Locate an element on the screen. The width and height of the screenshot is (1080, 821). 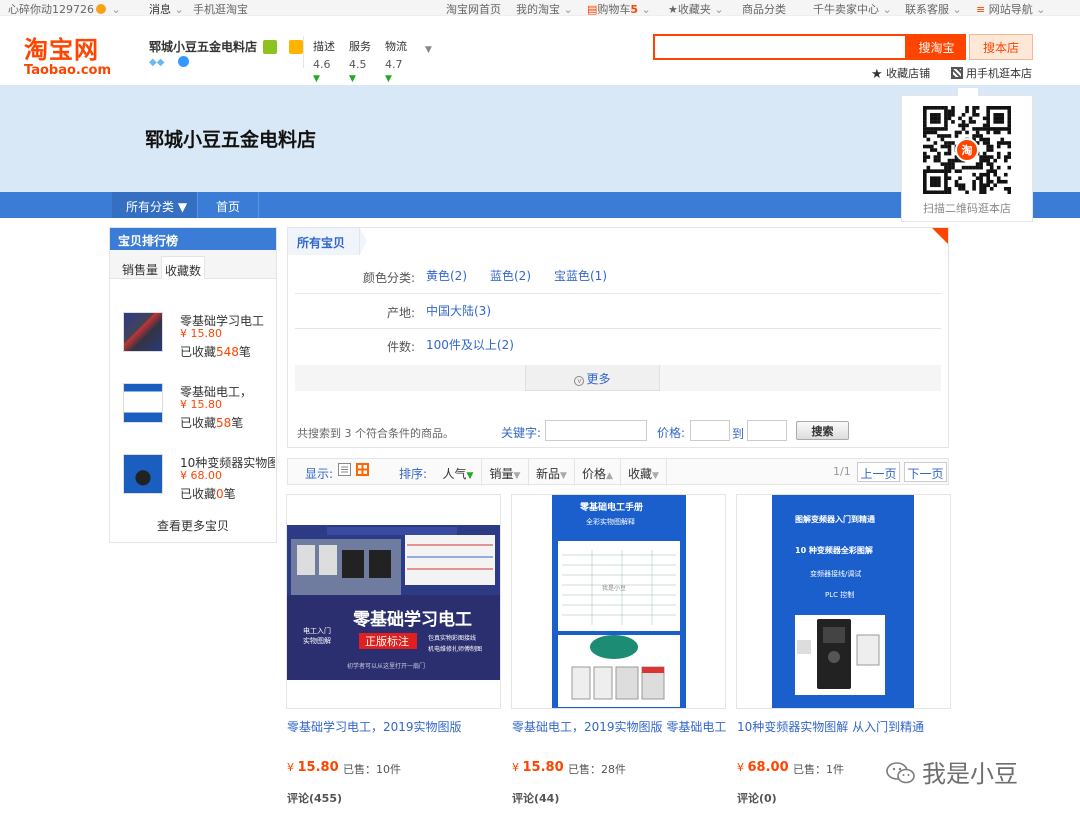
shop-name-header: 郓城小豆五金电料店 is located at coordinates (226, 46).